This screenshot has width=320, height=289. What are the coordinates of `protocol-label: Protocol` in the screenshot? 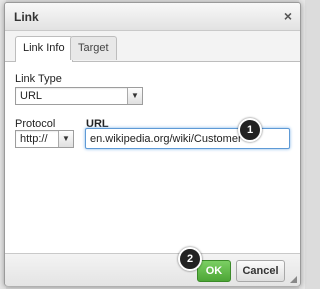 It's located at (35, 124).